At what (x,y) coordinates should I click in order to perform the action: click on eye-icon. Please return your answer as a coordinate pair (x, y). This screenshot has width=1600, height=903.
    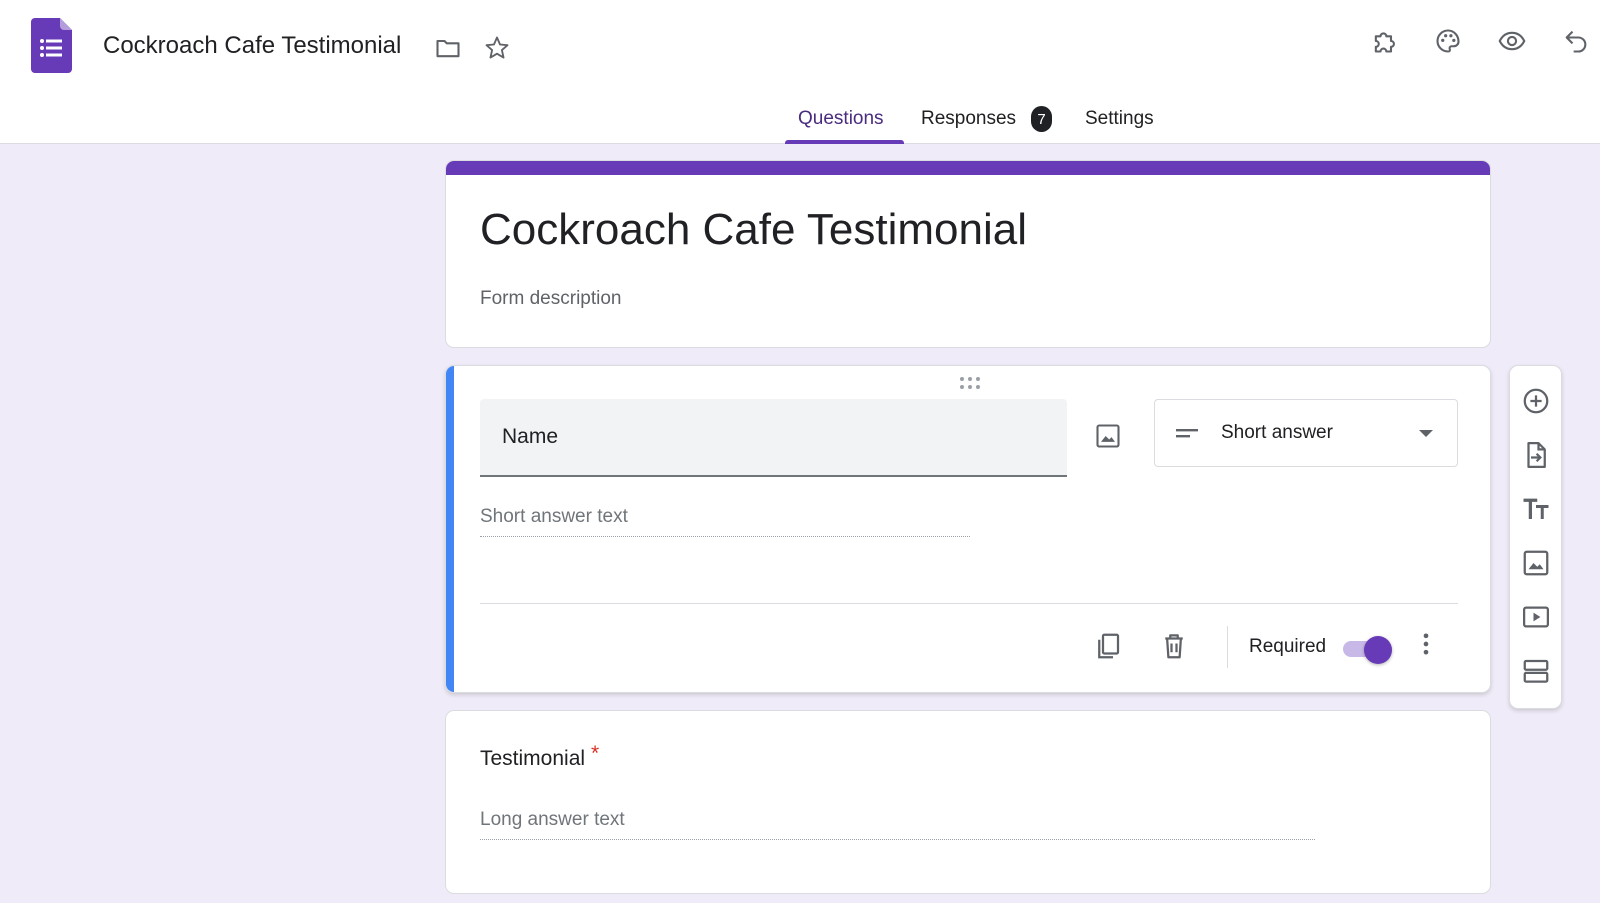
    Looking at the image, I should click on (1512, 41).